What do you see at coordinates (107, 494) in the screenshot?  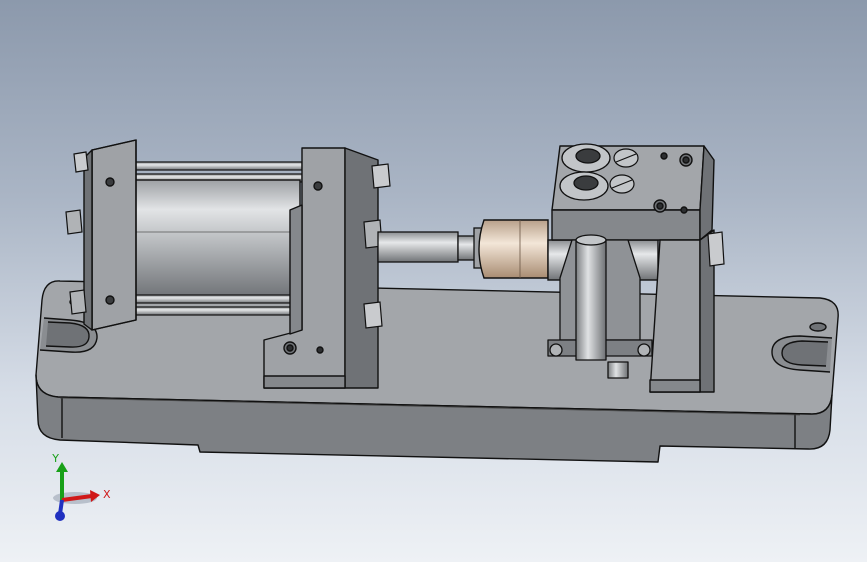 I see `x-axis-label: X` at bounding box center [107, 494].